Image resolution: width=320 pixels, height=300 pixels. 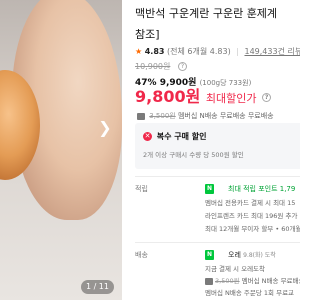 What do you see at coordinates (234, 255) in the screenshot?
I see `delivery-headline: 오레` at bounding box center [234, 255].